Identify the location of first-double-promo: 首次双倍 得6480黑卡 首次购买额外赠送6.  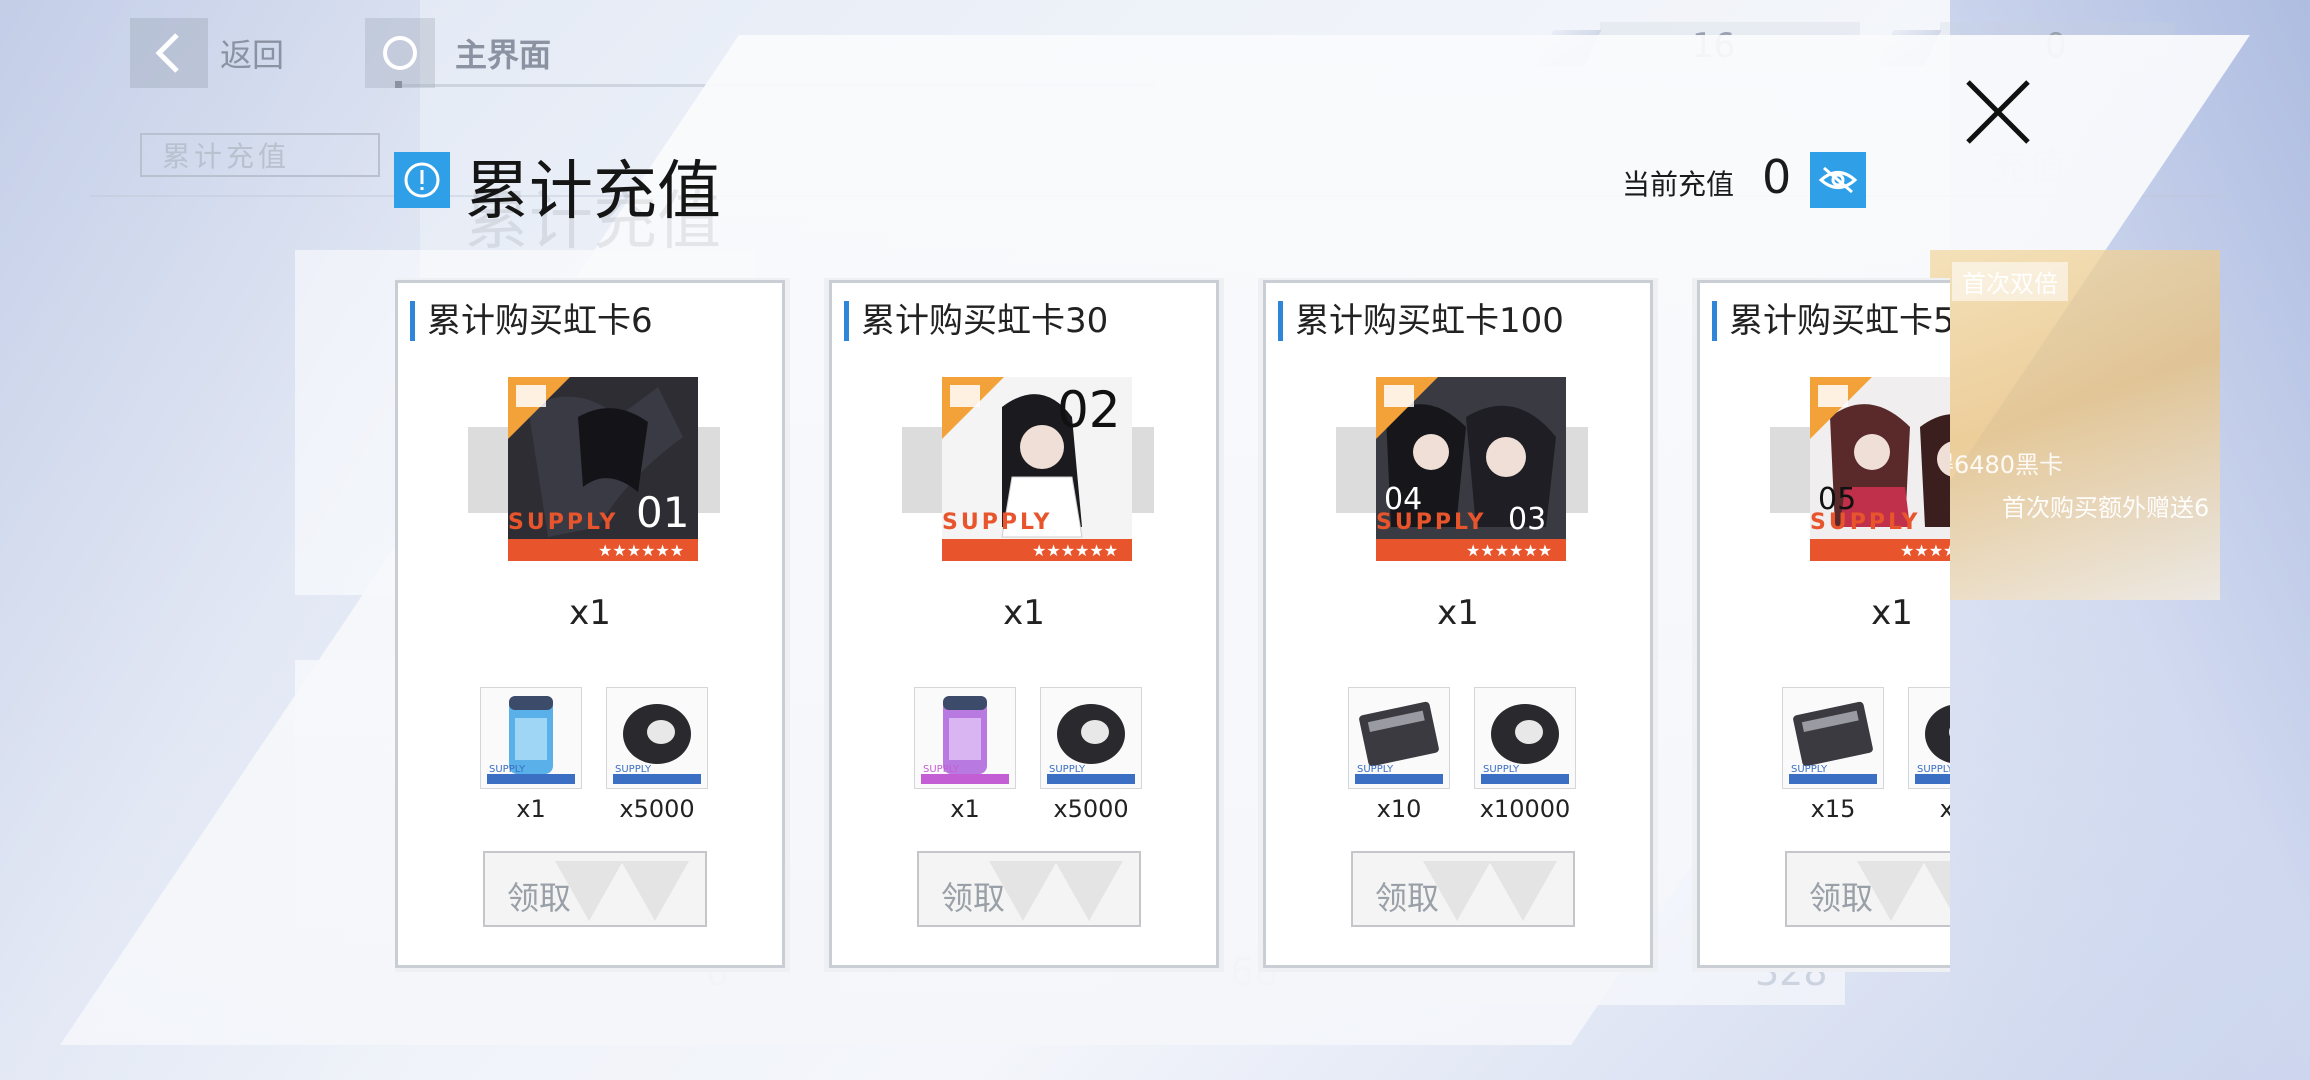
(2075, 425).